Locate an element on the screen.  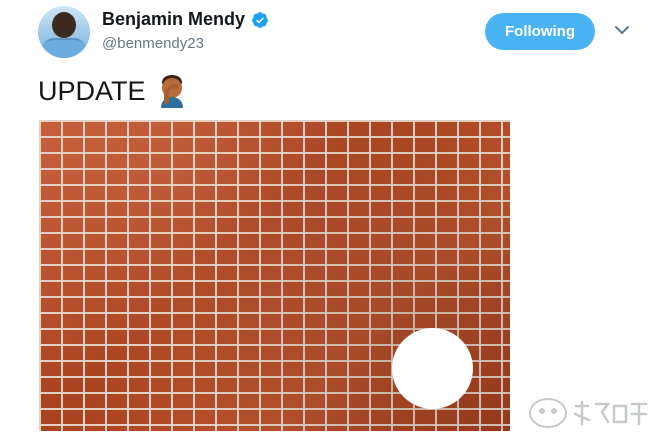
display-name: Benjamin Mendy is located at coordinates (173, 19).